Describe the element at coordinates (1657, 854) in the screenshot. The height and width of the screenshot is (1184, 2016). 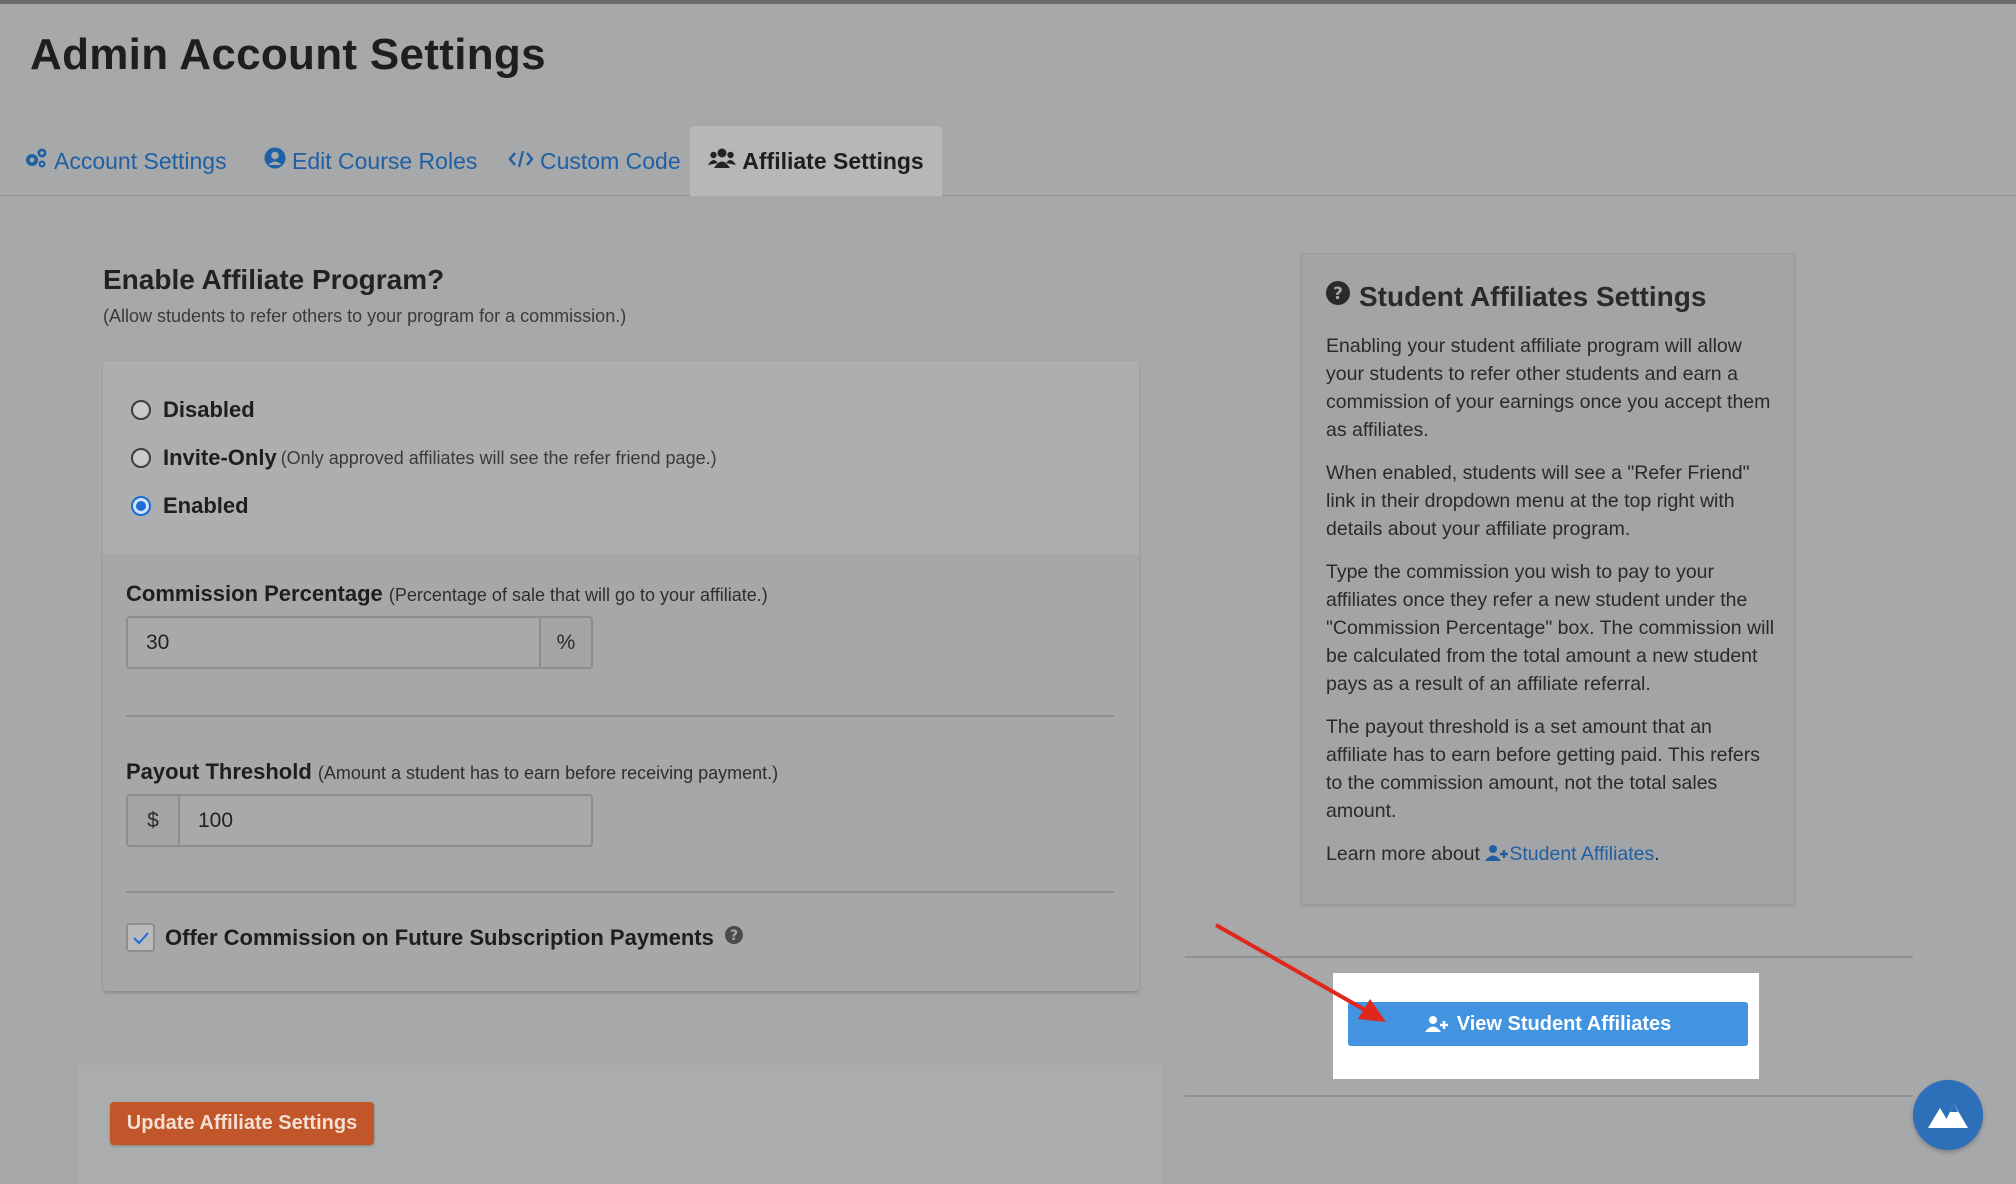
I see `learn-more-suffix: .` at that location.